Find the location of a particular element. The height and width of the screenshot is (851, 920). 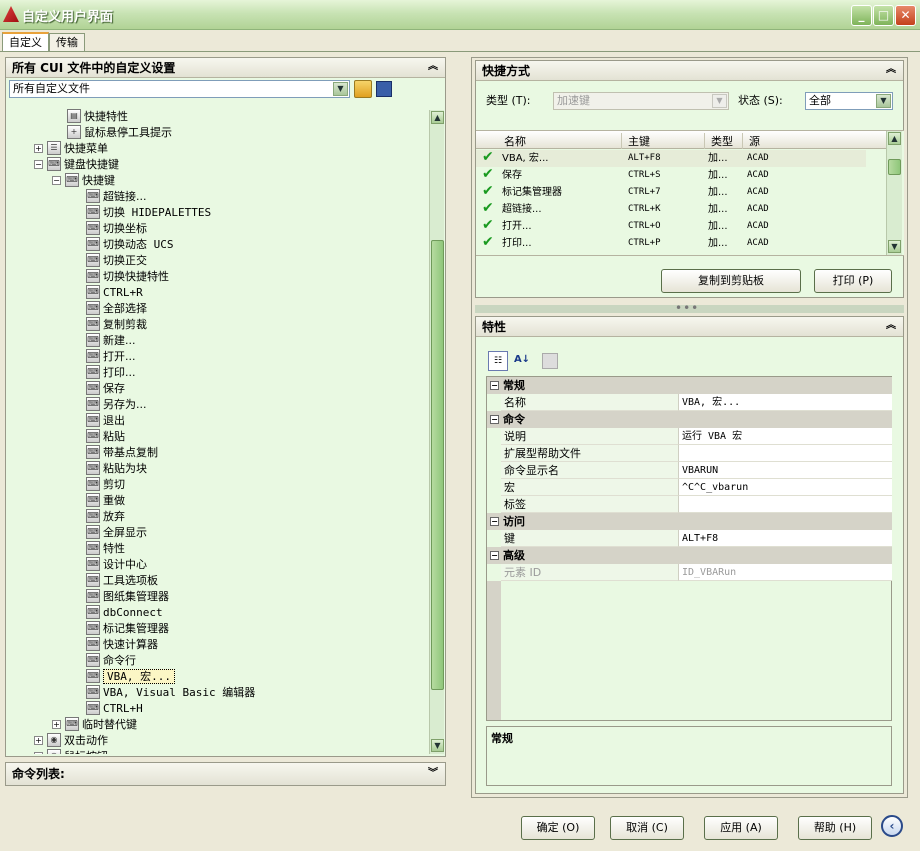

table-row: ✔ 标记集管理器 CTRL+7 加... ACAD is located at coordinates (671, 192).